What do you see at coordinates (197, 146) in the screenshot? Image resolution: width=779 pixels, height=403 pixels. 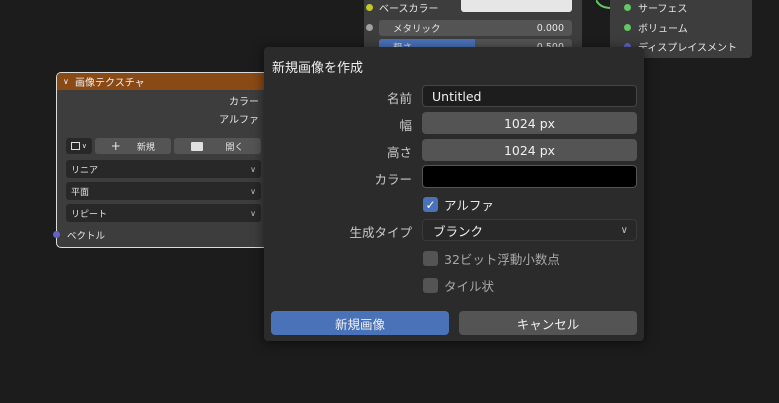 I see `folder-icon` at bounding box center [197, 146].